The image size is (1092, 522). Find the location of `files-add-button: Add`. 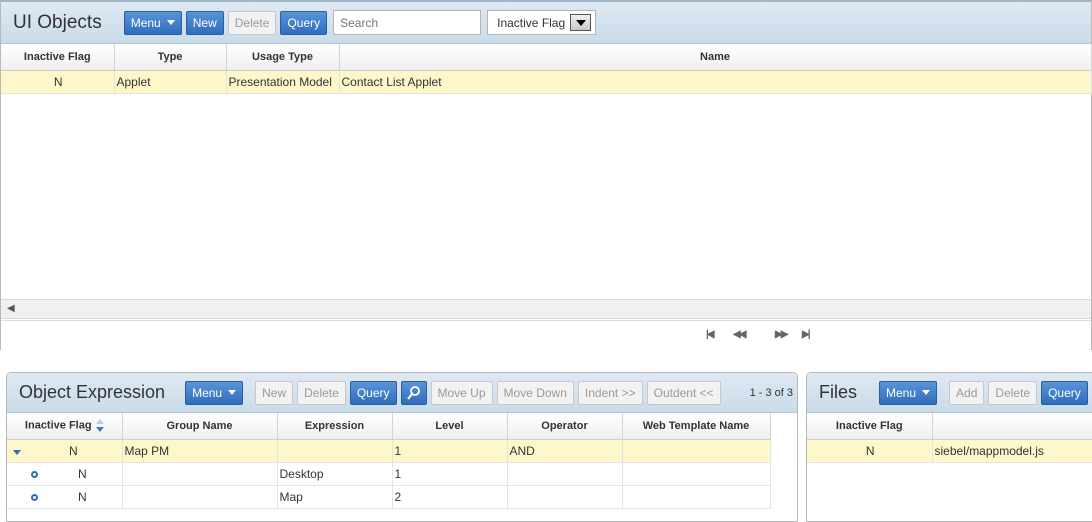

files-add-button: Add is located at coordinates (967, 392).